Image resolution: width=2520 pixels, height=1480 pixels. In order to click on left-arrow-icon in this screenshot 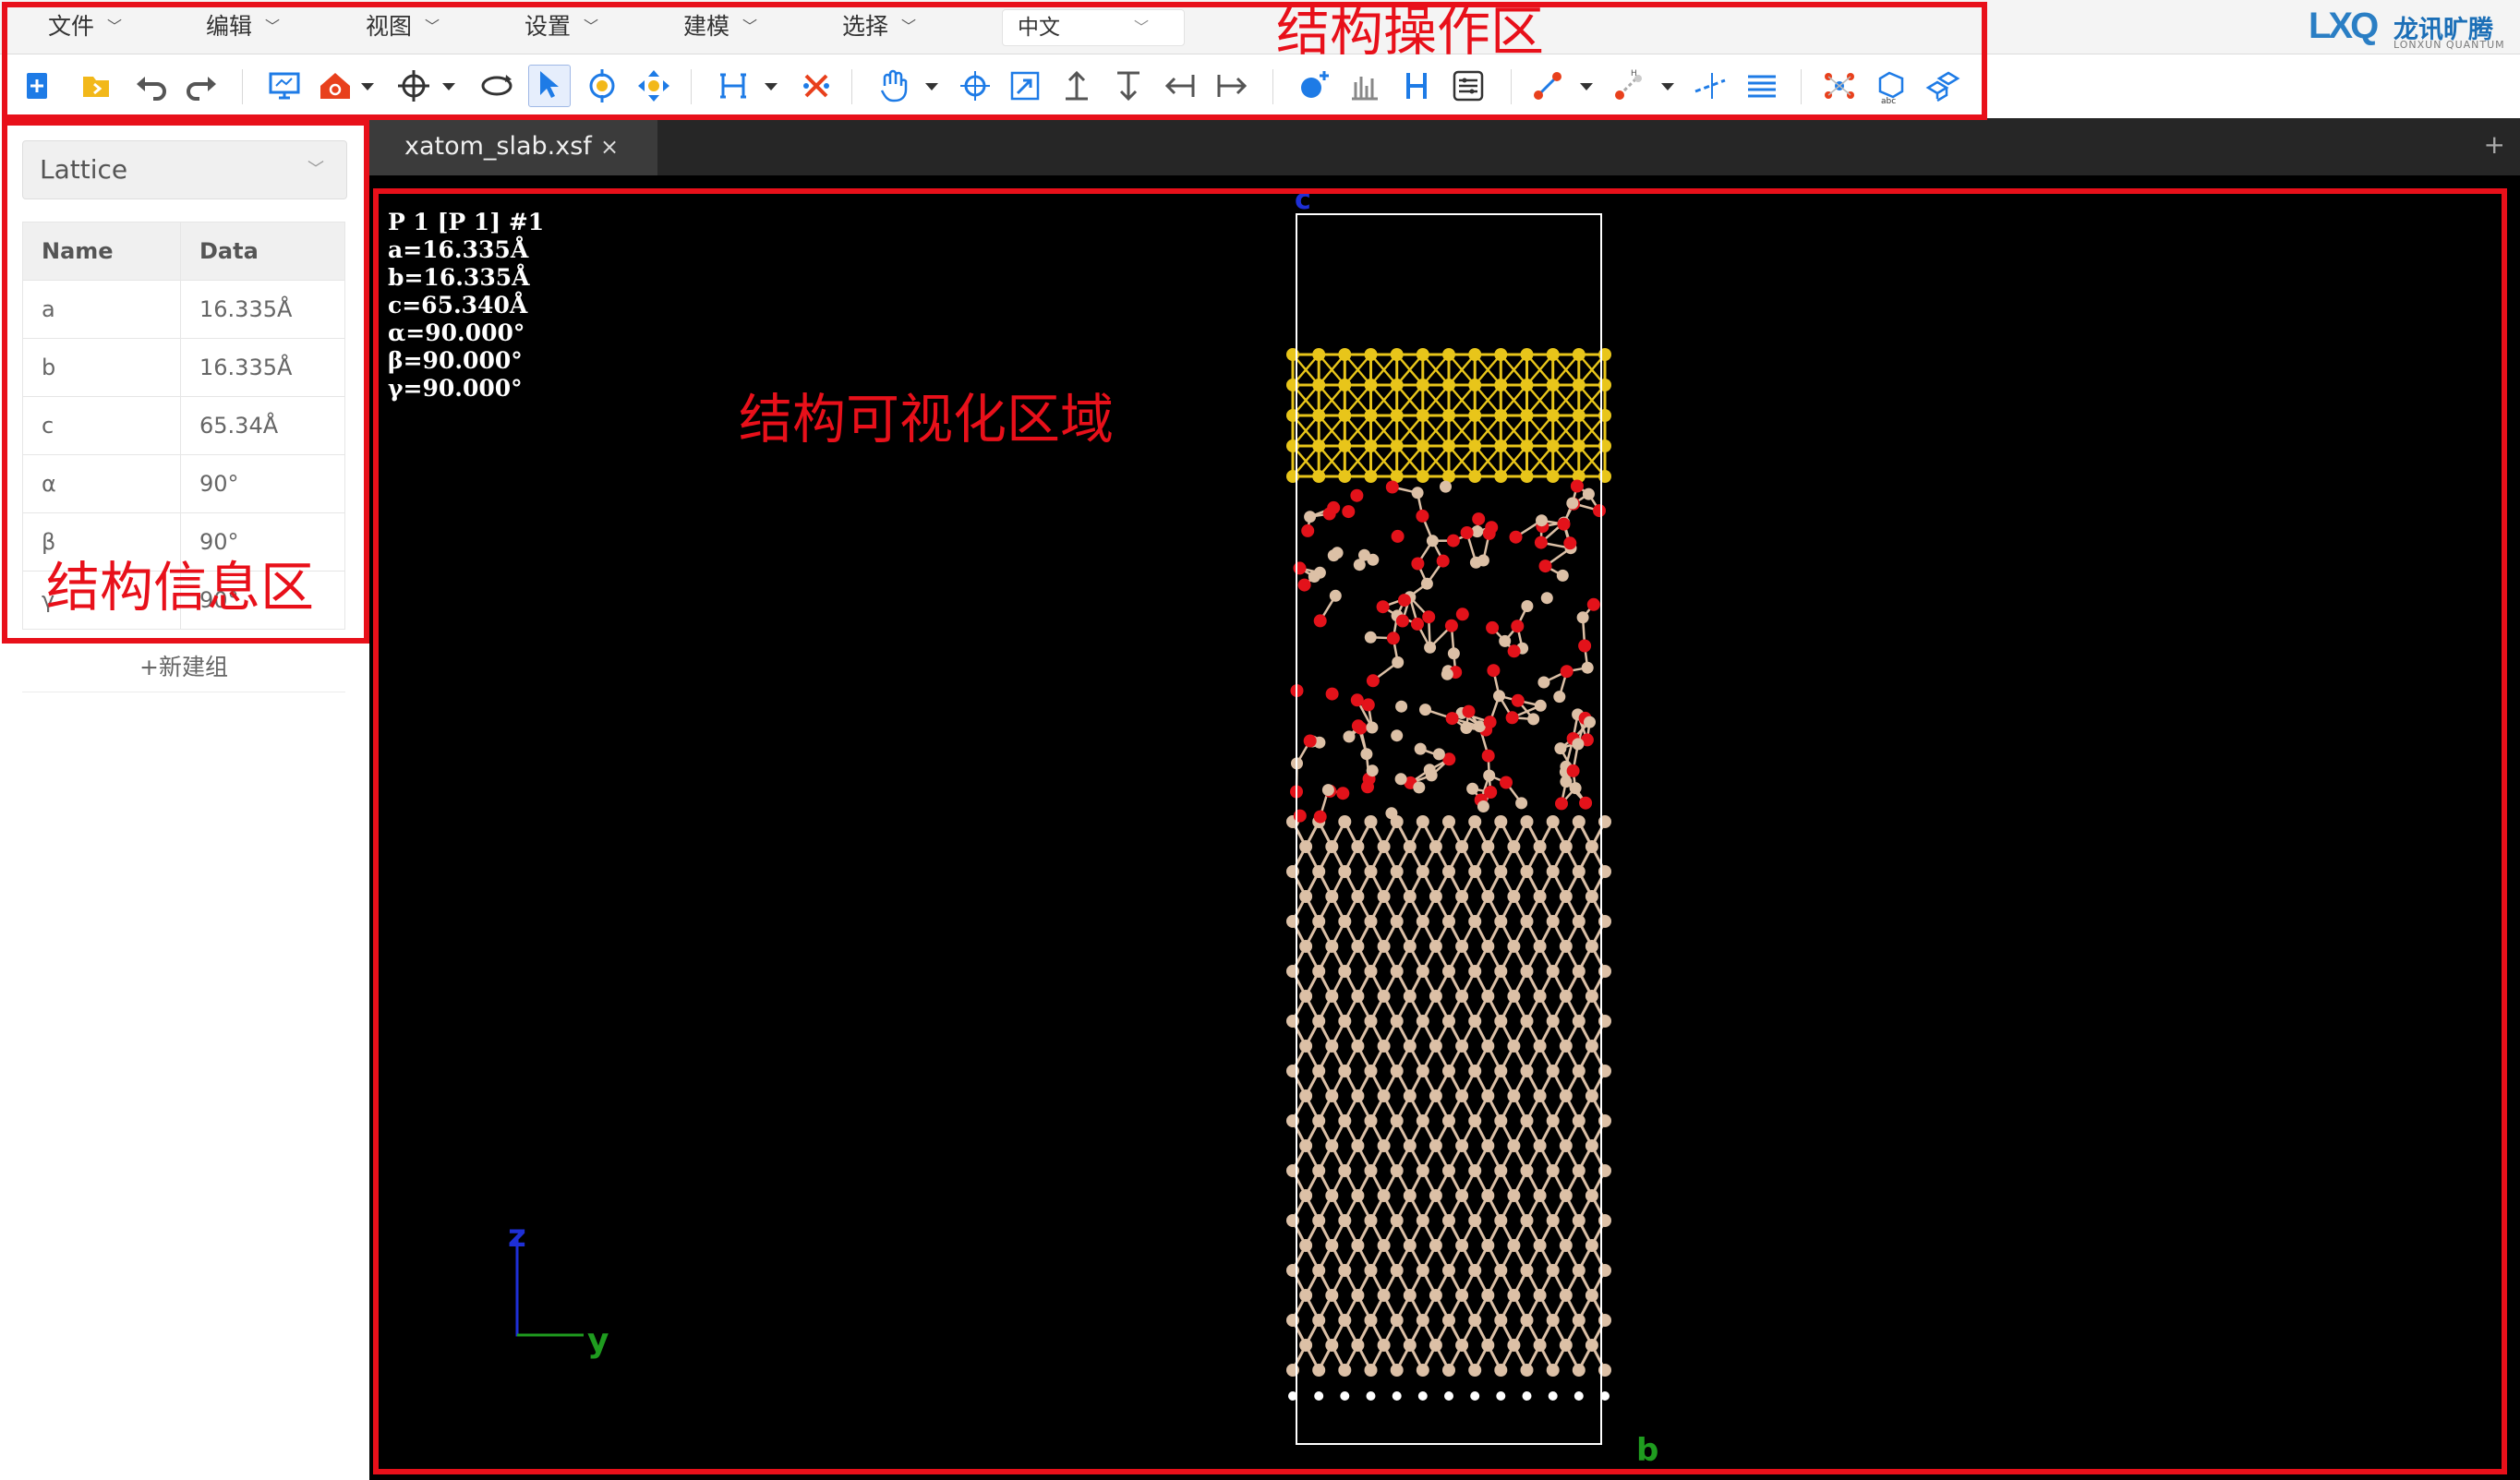, I will do `click(1180, 86)`.